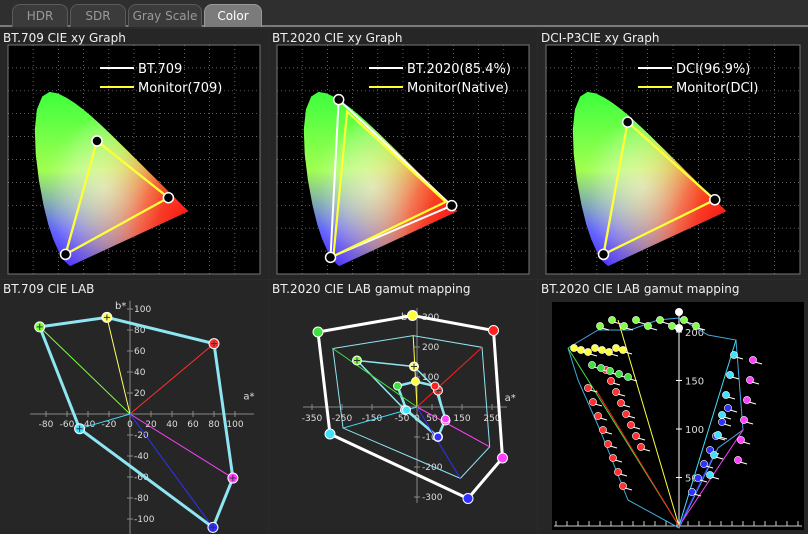 Image resolution: width=808 pixels, height=534 pixels. Describe the element at coordinates (98, 15) in the screenshot. I see `tab-sdr: SDR` at that location.